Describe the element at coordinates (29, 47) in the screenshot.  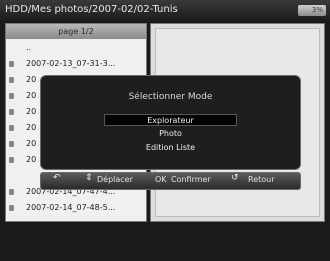
I see `list-item-label: ..` at that location.